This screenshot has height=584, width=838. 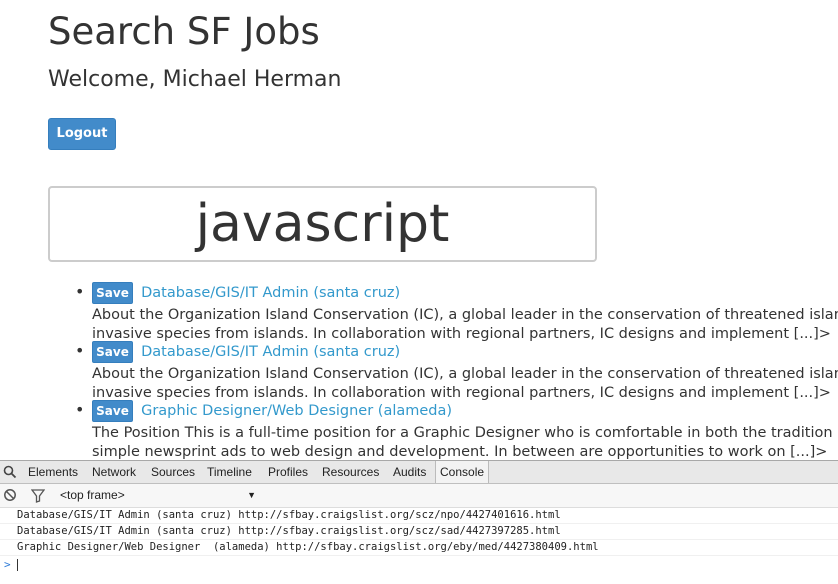 I want to click on tab-sources: Sources, so click(x=173, y=472).